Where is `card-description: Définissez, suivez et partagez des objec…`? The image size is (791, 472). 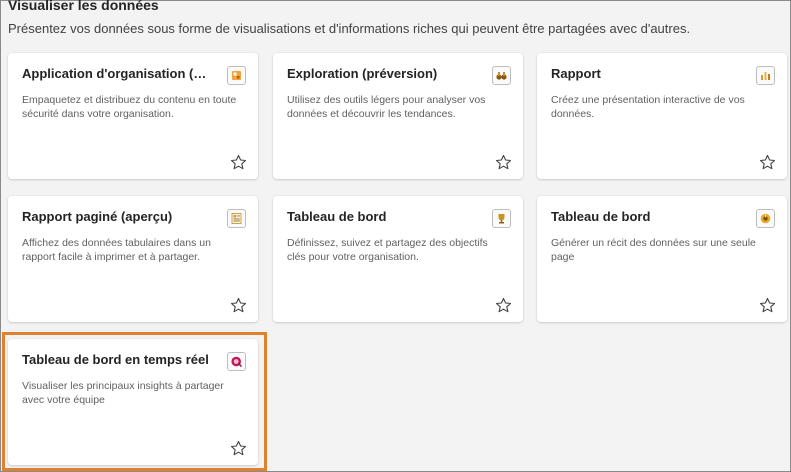 card-description: Définissez, suivez et partagez des objec… is located at coordinates (387, 250).